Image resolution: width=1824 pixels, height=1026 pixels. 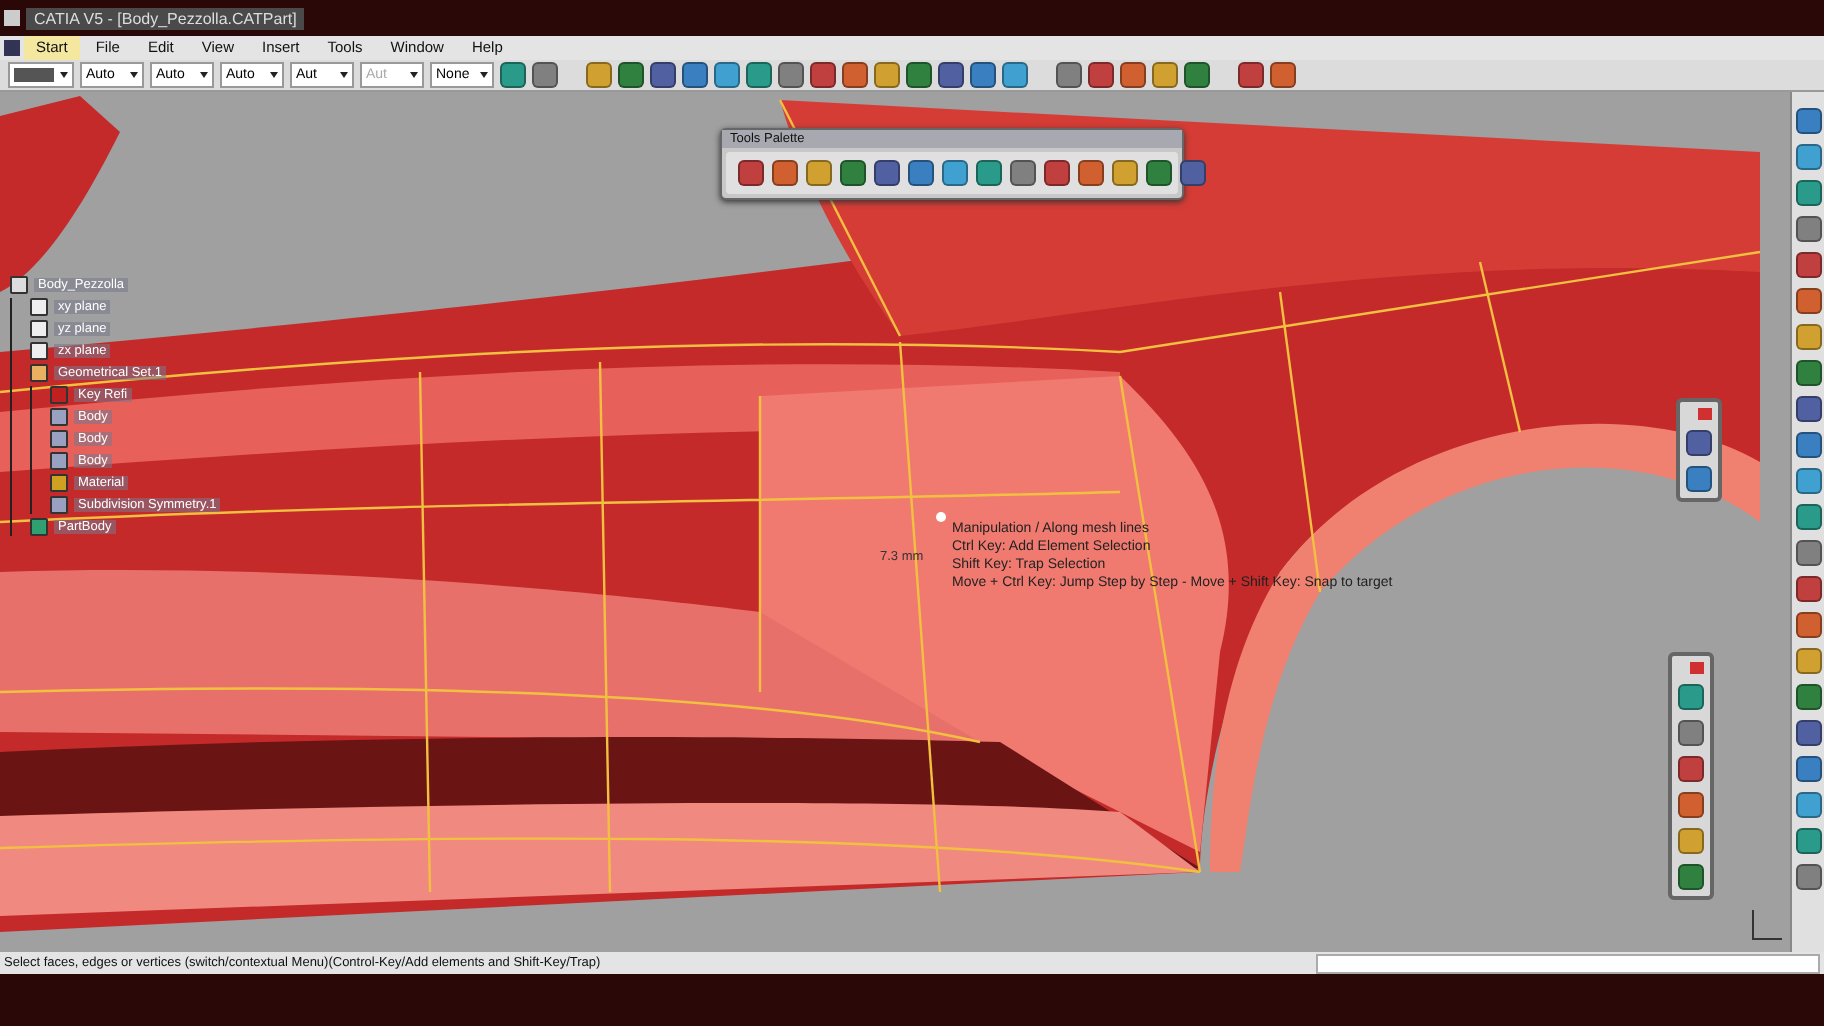 What do you see at coordinates (59, 505) in the screenshot?
I see `body-icon` at bounding box center [59, 505].